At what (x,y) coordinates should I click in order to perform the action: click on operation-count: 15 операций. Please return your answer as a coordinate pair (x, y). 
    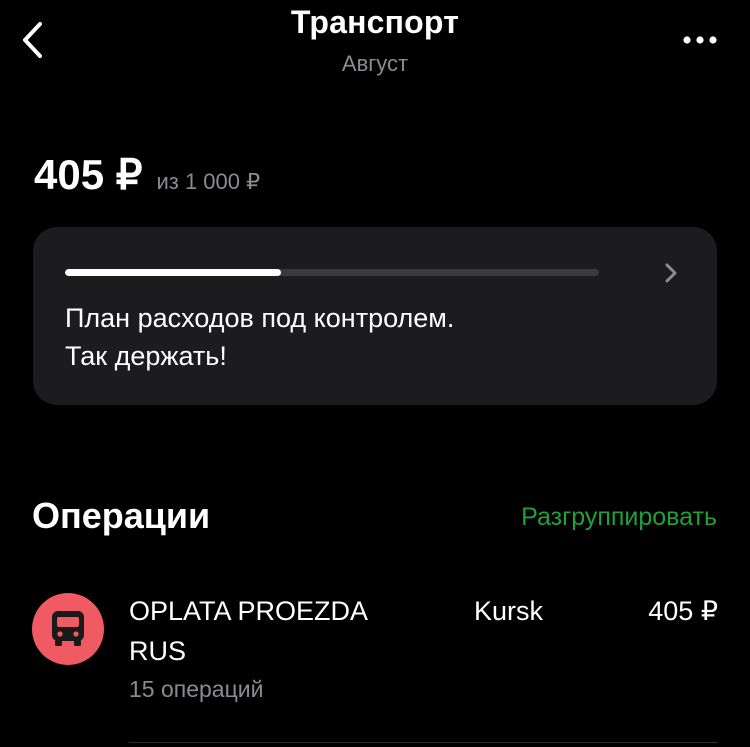
    Looking at the image, I should click on (196, 689).